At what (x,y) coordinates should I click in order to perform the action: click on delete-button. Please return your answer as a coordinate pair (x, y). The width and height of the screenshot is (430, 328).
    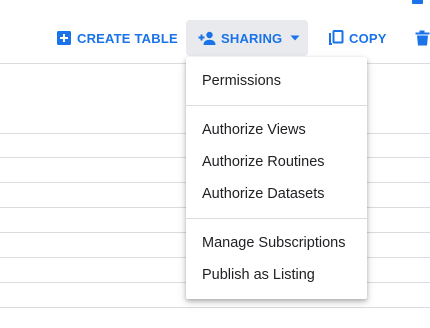
    Looking at the image, I should click on (422, 38).